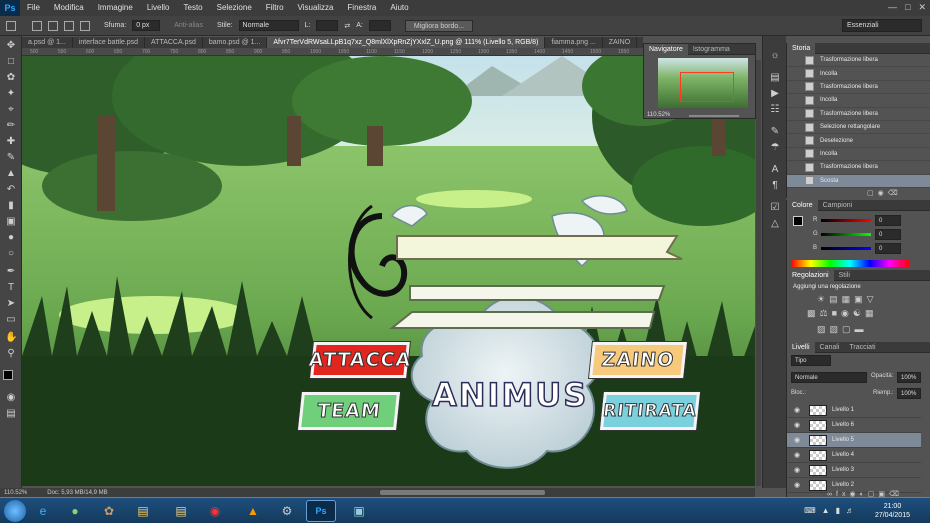 This screenshot has height=523, width=930. What do you see at coordinates (188, 25) in the screenshot?
I see `antialias-checkbox: Anti-alias` at bounding box center [188, 25].